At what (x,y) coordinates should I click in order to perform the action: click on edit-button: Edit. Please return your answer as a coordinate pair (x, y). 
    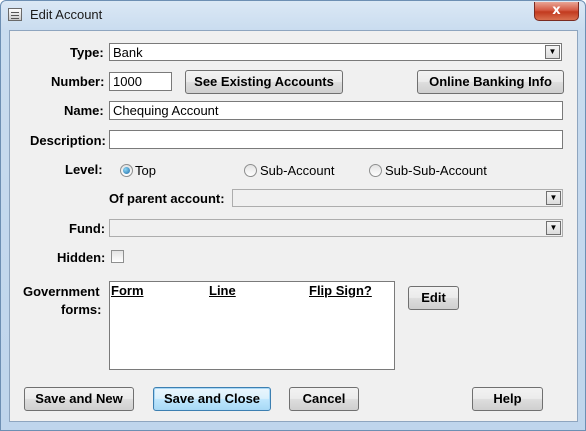
    Looking at the image, I should click on (433, 298).